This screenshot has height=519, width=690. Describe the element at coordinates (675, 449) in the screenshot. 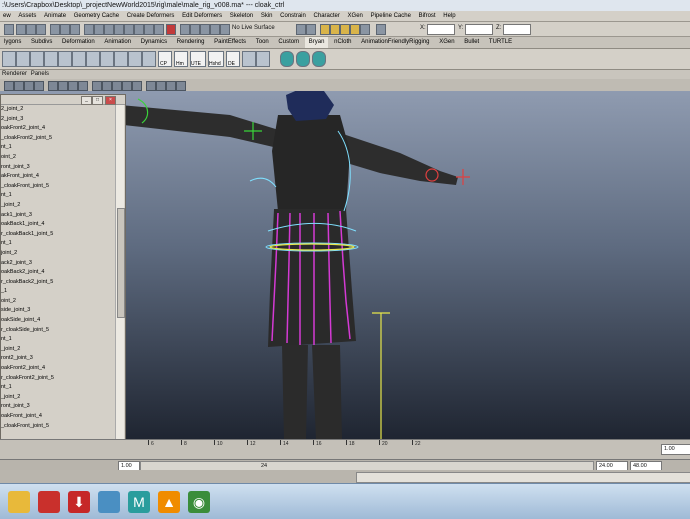

I see `time-end-field: 1.00` at that location.